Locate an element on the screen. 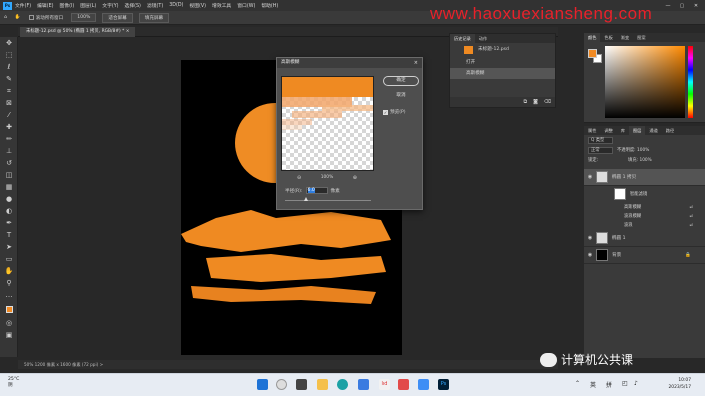 Image resolution: width=705 pixels, height=396 pixels. fill-screen-button: 填充屏幕 is located at coordinates (154, 17).